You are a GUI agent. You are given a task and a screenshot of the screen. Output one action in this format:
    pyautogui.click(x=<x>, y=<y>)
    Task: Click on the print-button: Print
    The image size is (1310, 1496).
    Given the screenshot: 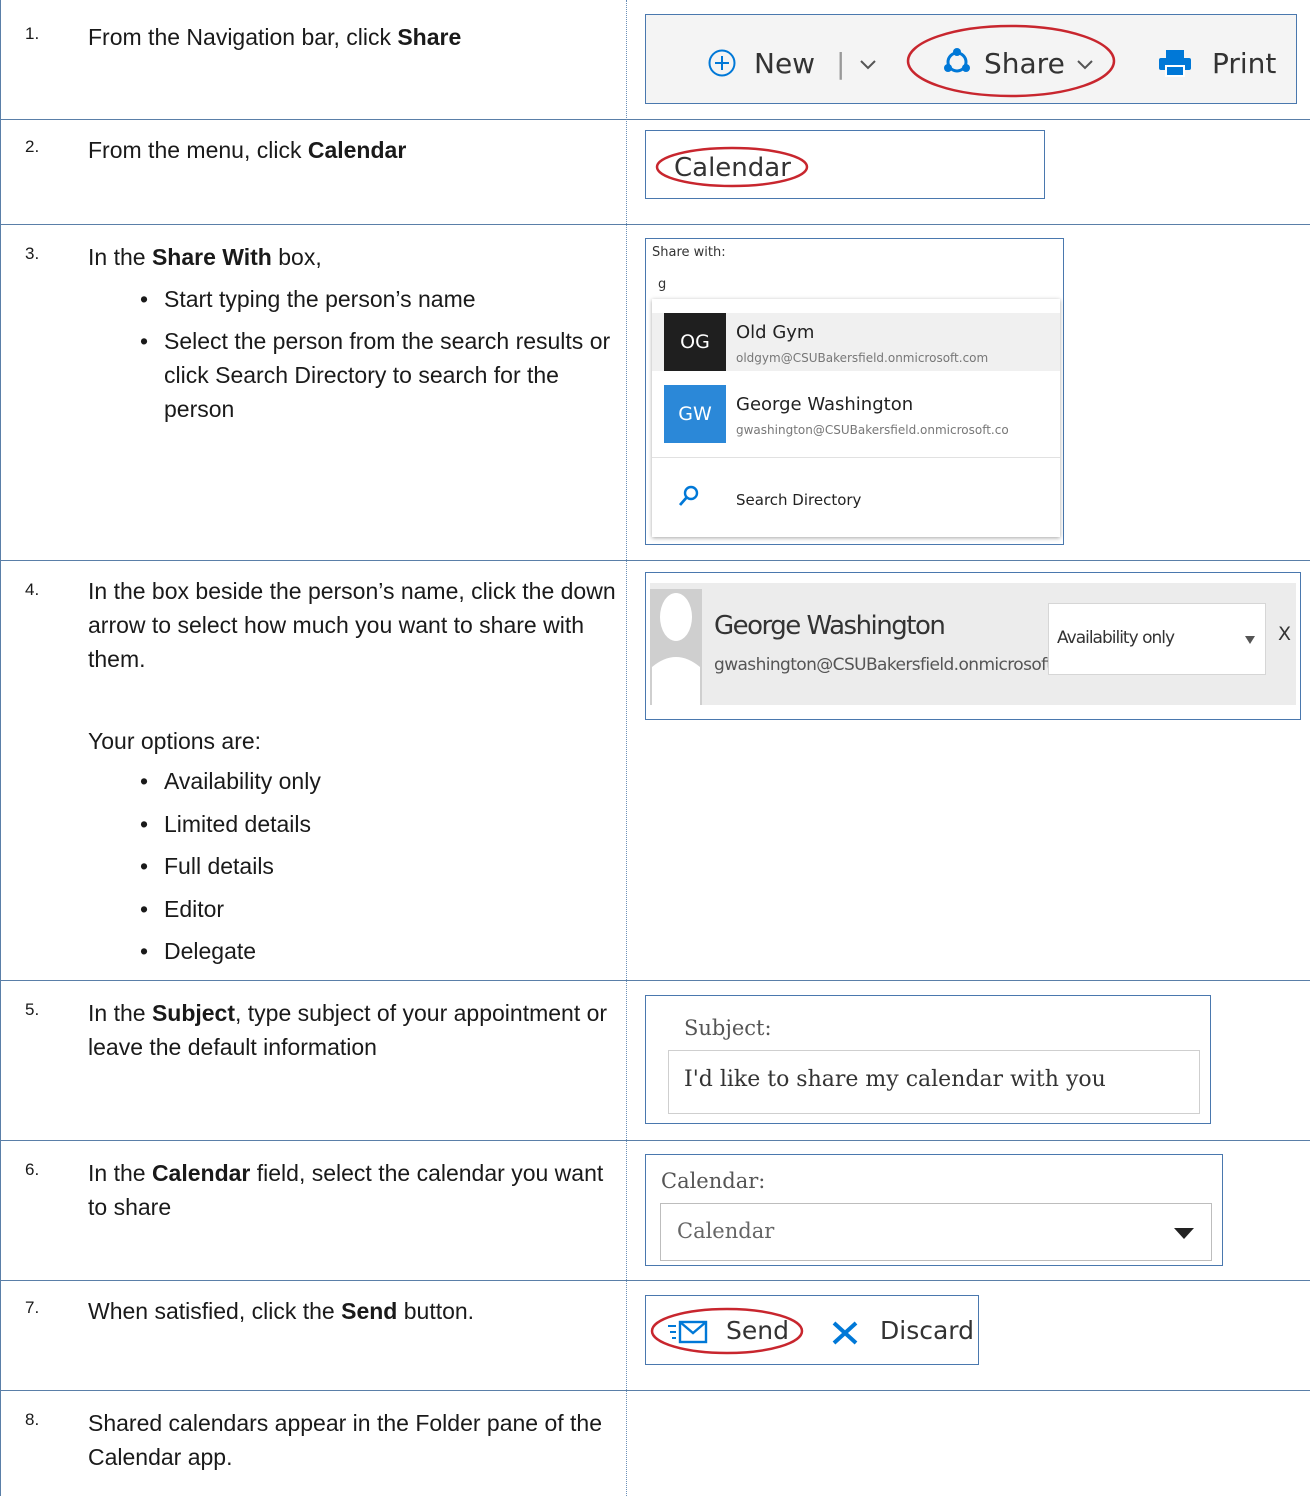 What is the action you would take?
    pyautogui.click(x=1244, y=63)
    